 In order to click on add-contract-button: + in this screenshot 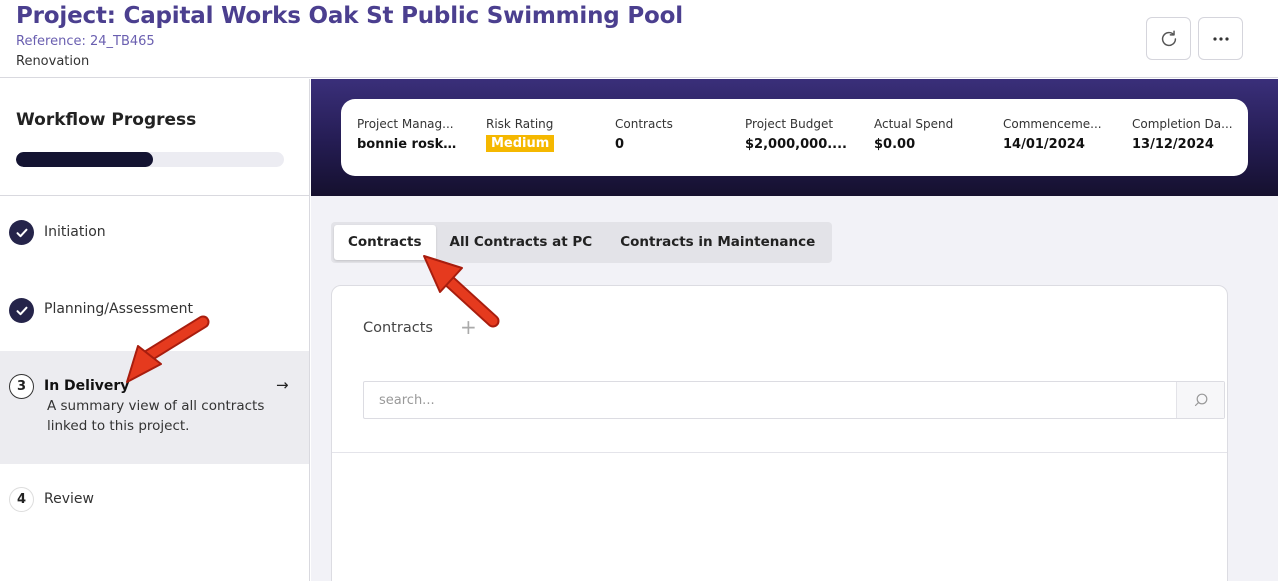, I will do `click(468, 327)`.